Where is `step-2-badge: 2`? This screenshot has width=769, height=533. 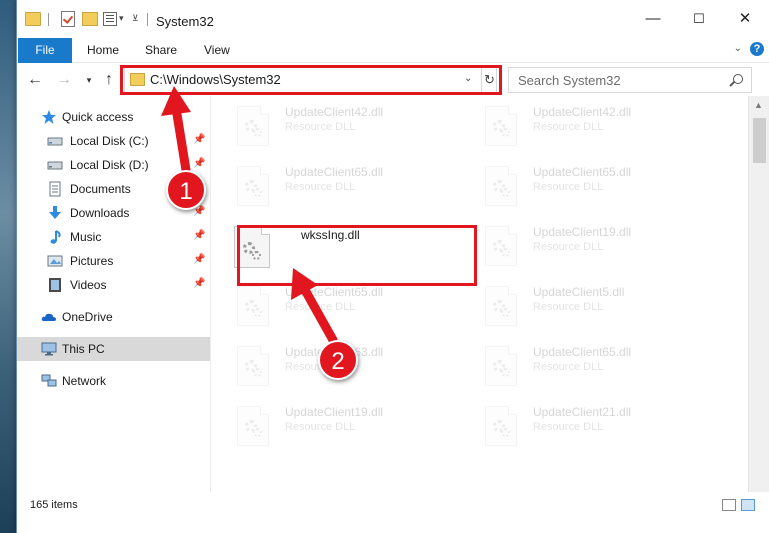 step-2-badge: 2 is located at coordinates (338, 360).